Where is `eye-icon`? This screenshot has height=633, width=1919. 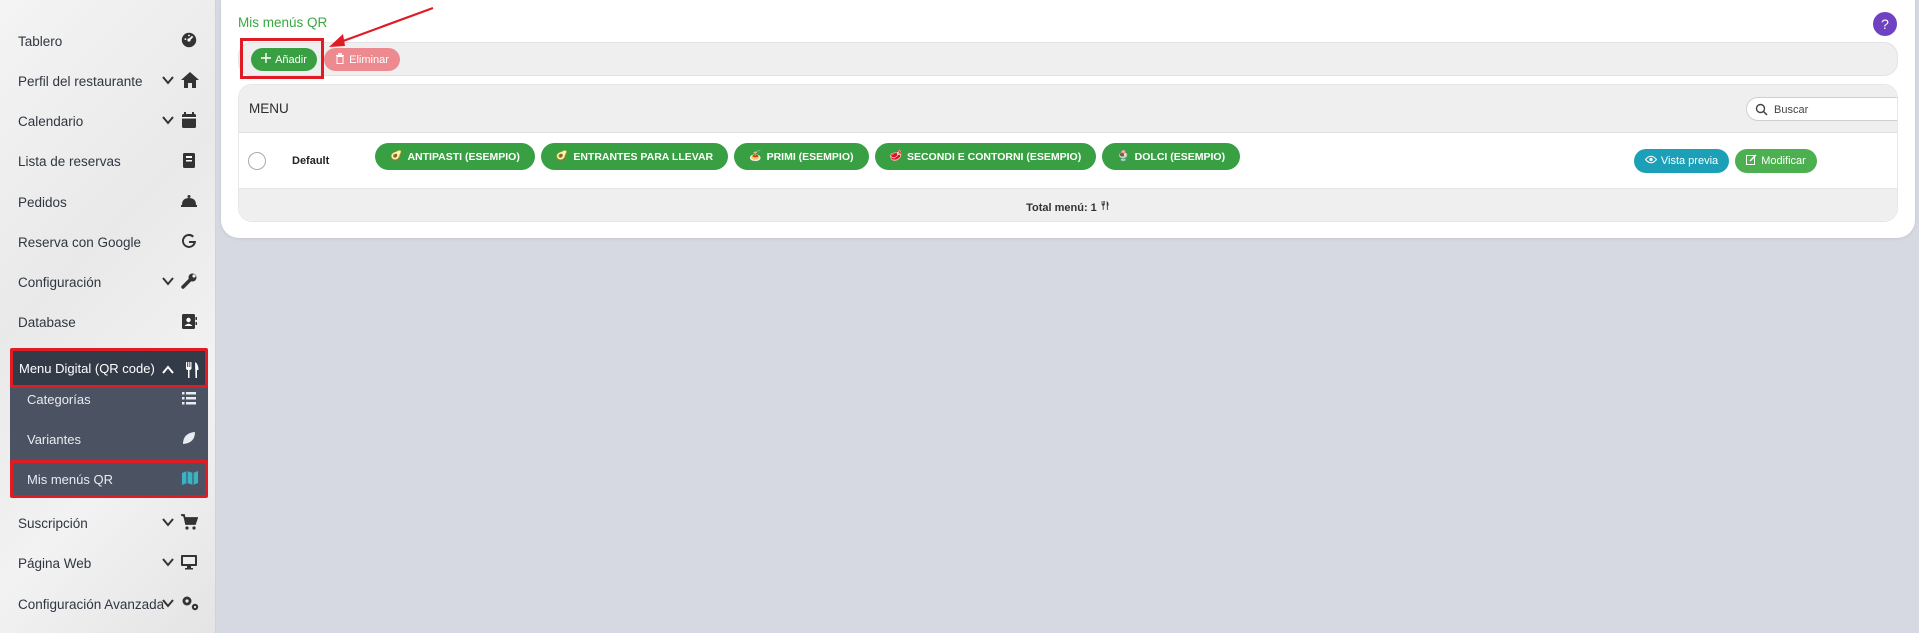 eye-icon is located at coordinates (1651, 161).